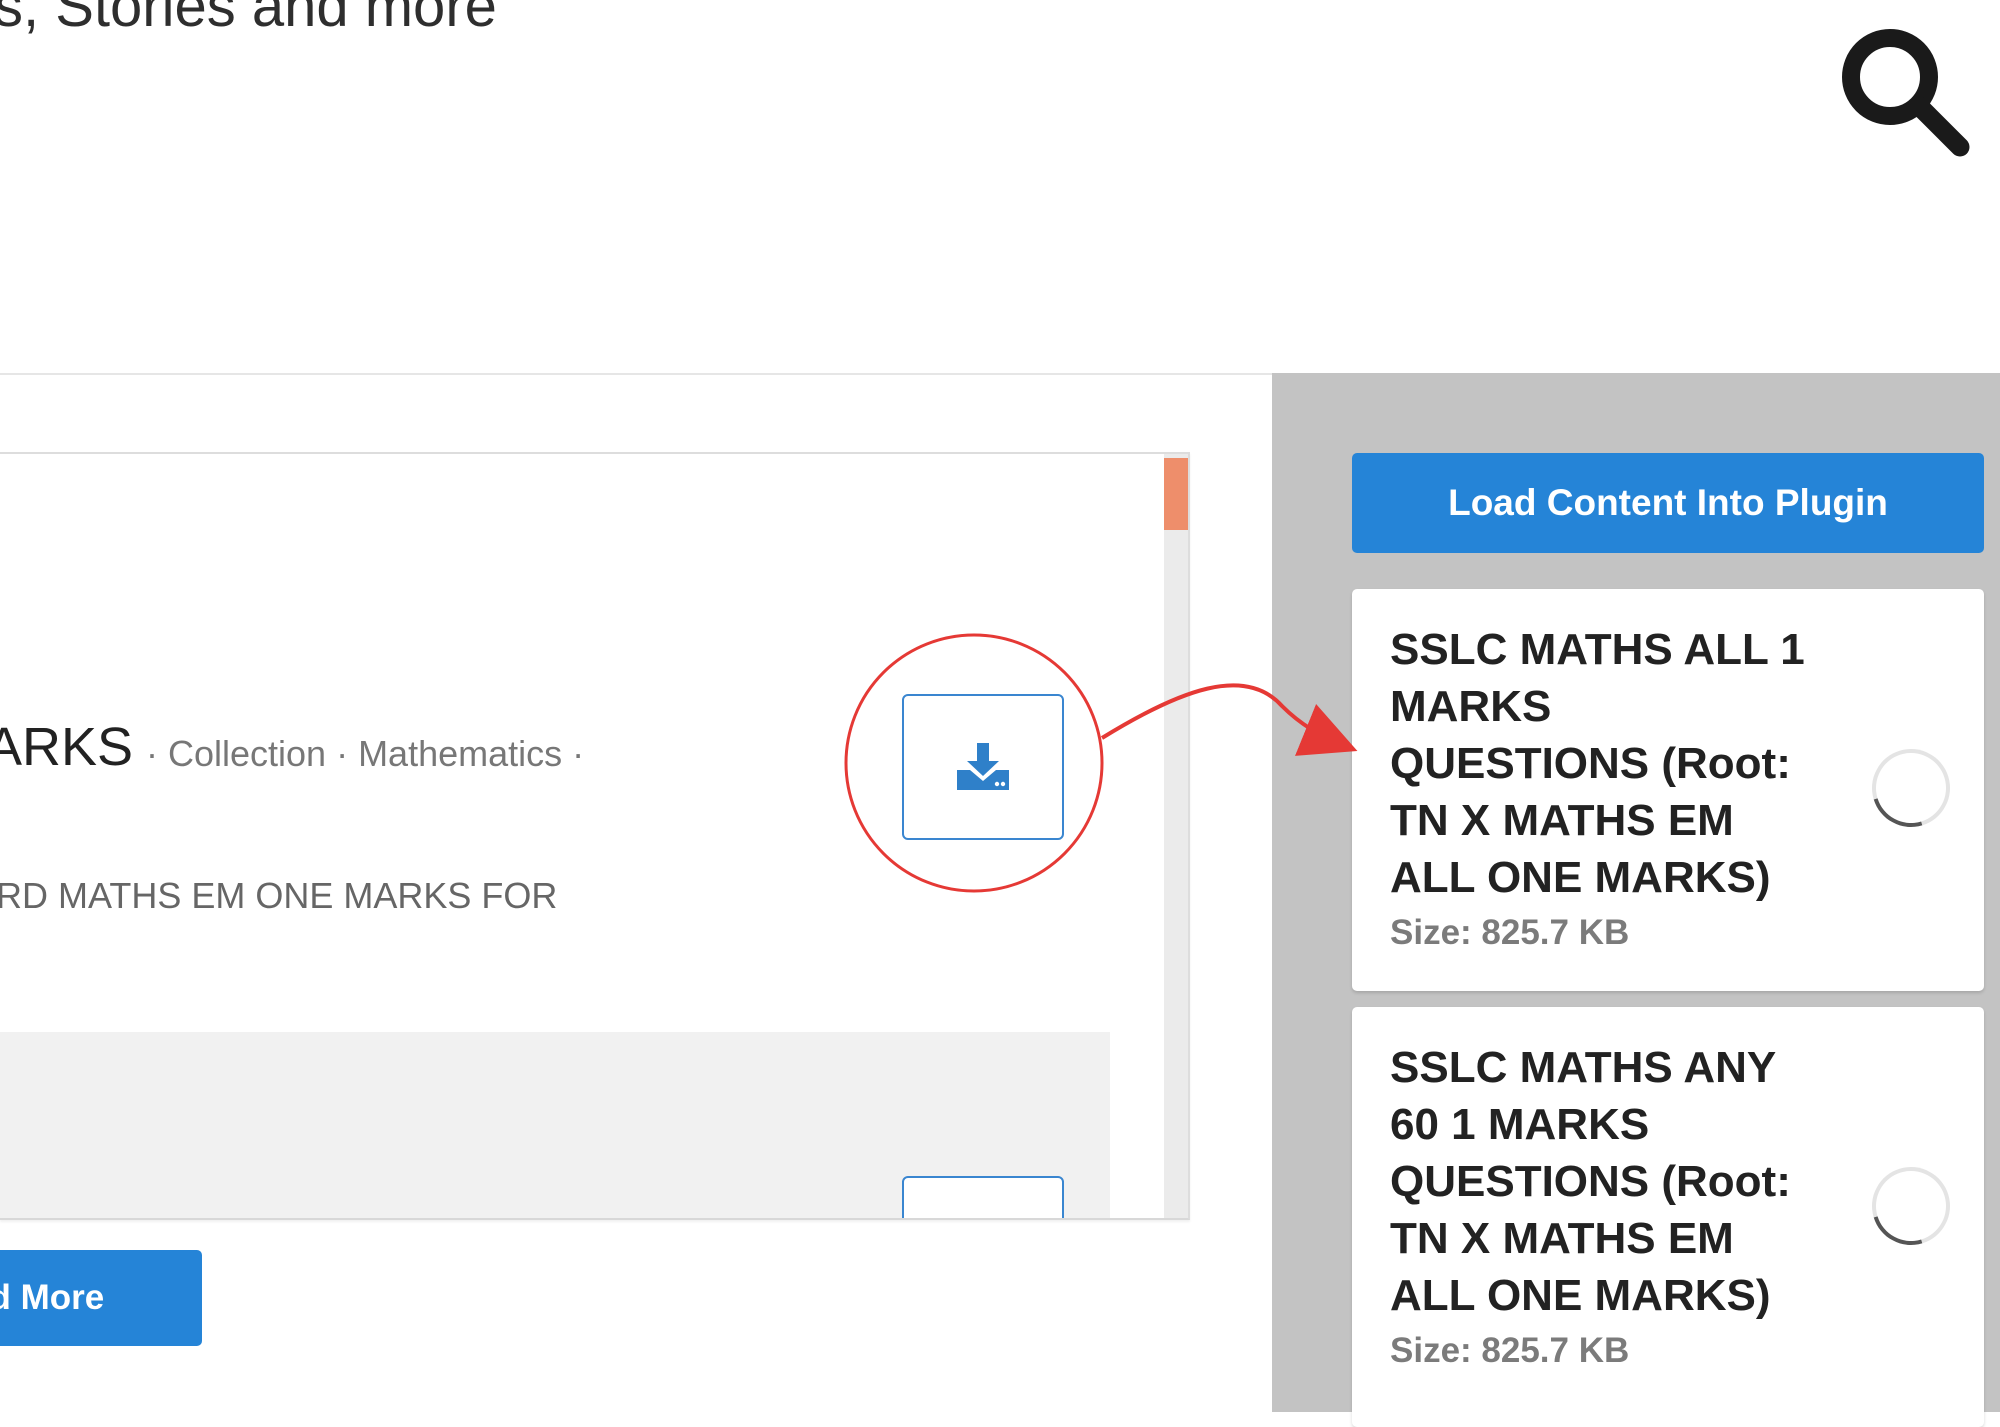  I want to click on results-scrollbar-thumb, so click(1176, 494).